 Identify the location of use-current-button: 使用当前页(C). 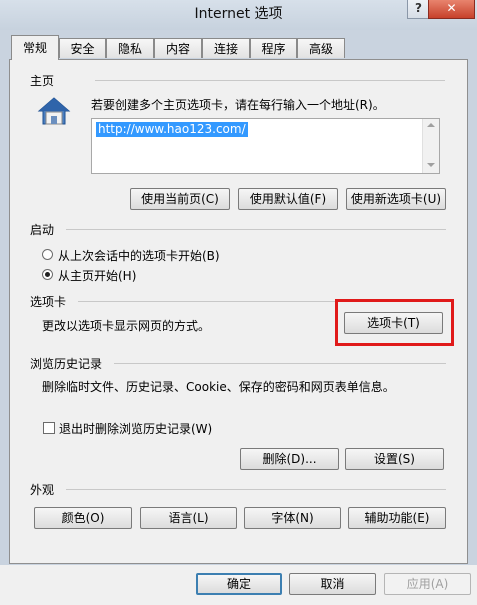
(180, 199).